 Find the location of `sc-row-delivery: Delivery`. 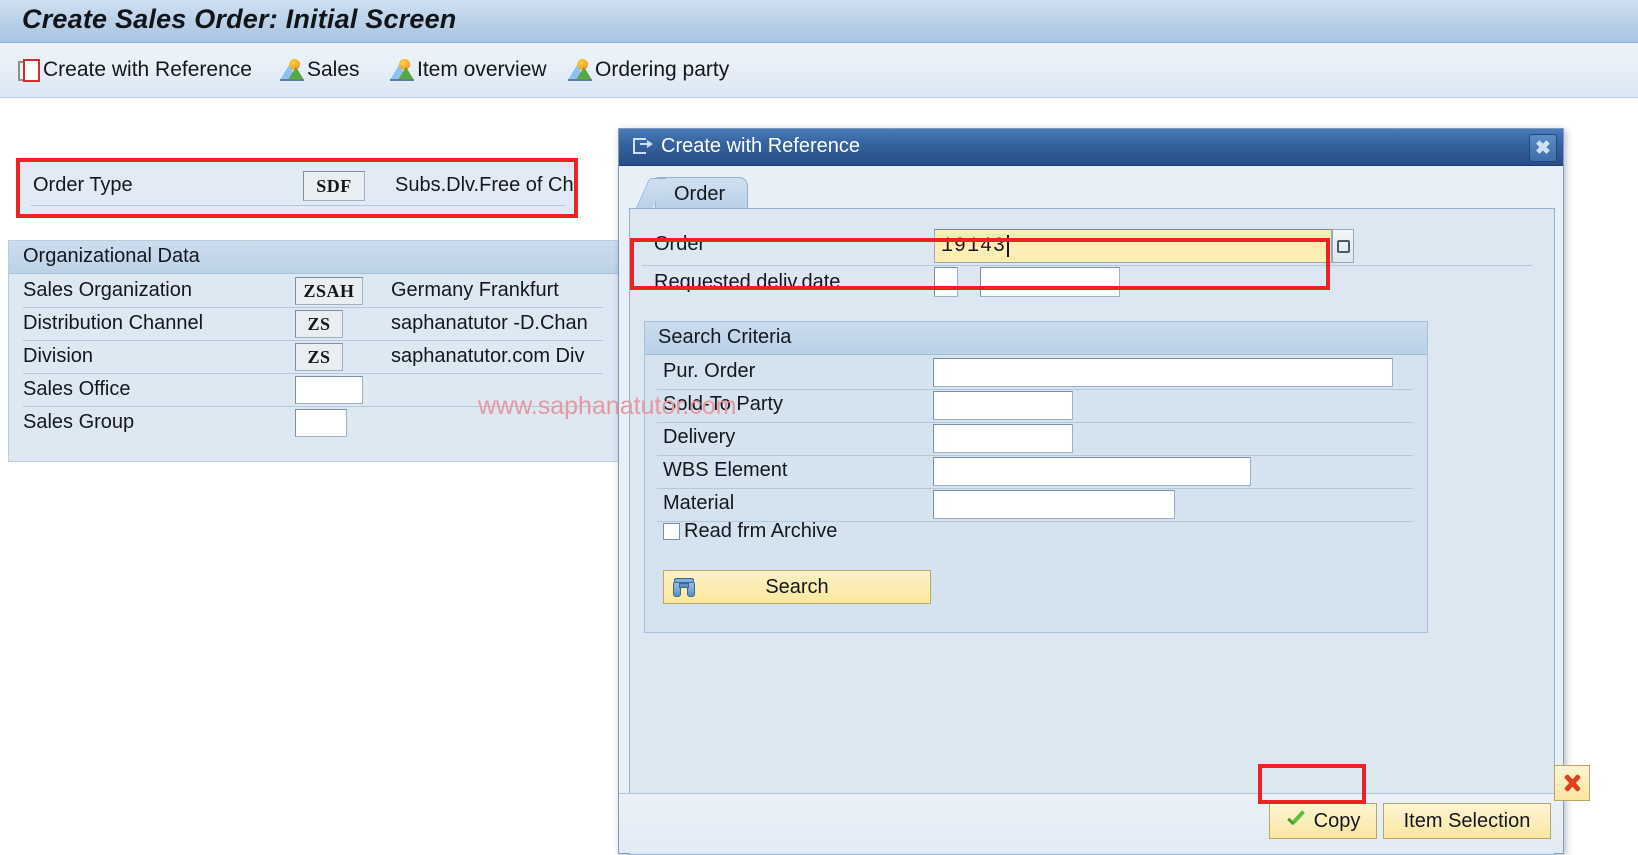

sc-row-delivery: Delivery is located at coordinates (1035, 439).